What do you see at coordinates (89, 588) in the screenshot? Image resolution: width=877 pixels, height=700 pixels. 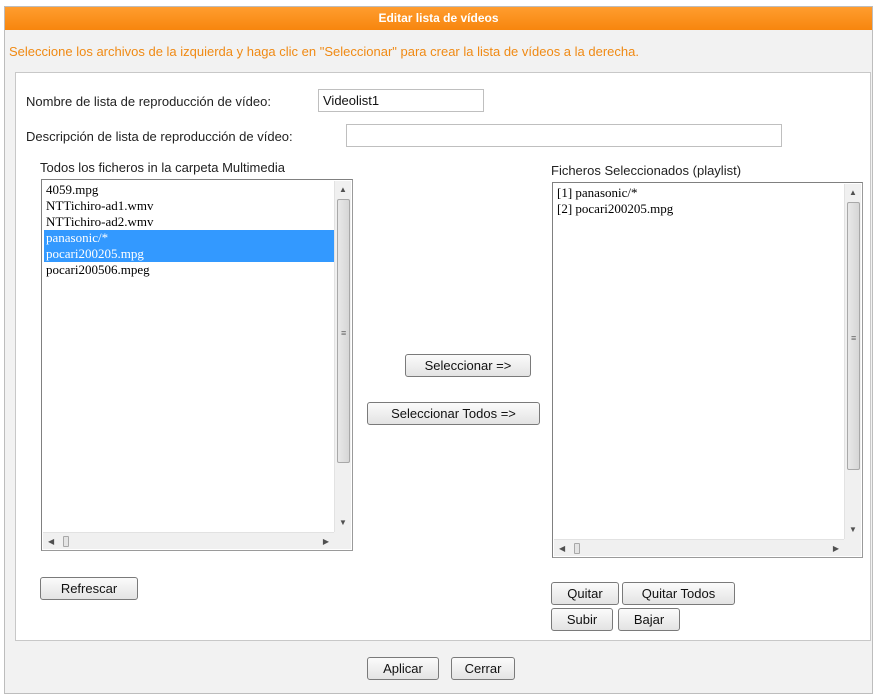 I see `refresh-button: Refrescar` at bounding box center [89, 588].